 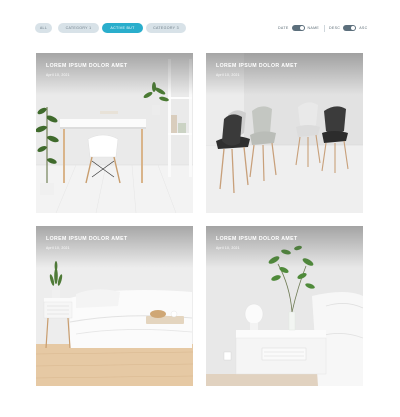 What do you see at coordinates (283, 28) in the screenshot?
I see `sort-date-label: DATE` at bounding box center [283, 28].